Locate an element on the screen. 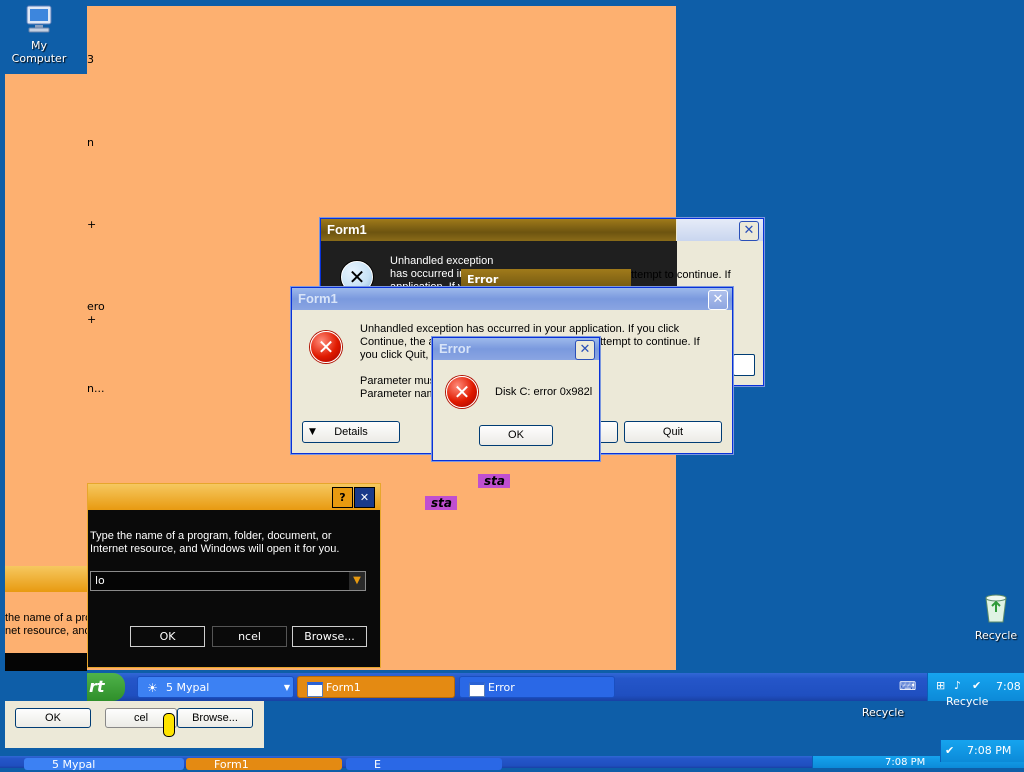 The width and height of the screenshot is (1024, 772). form1-param-line2: Parameter nam is located at coordinates (398, 394).